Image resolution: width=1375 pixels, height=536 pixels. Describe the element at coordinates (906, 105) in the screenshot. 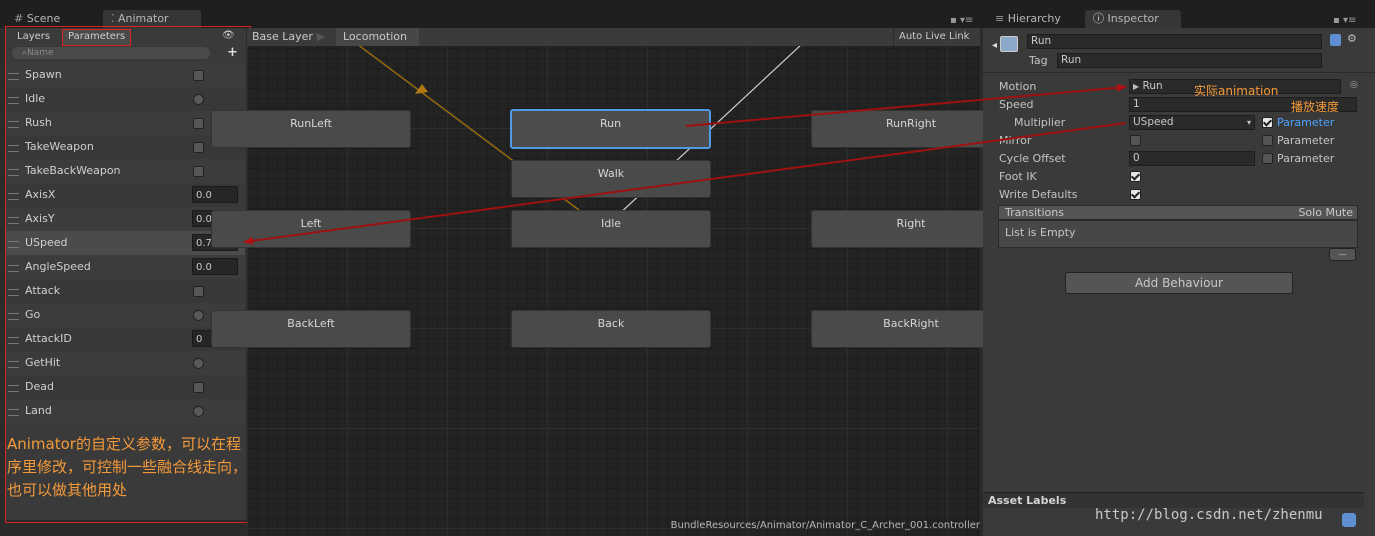

I see `annotation-arrow-motion` at that location.